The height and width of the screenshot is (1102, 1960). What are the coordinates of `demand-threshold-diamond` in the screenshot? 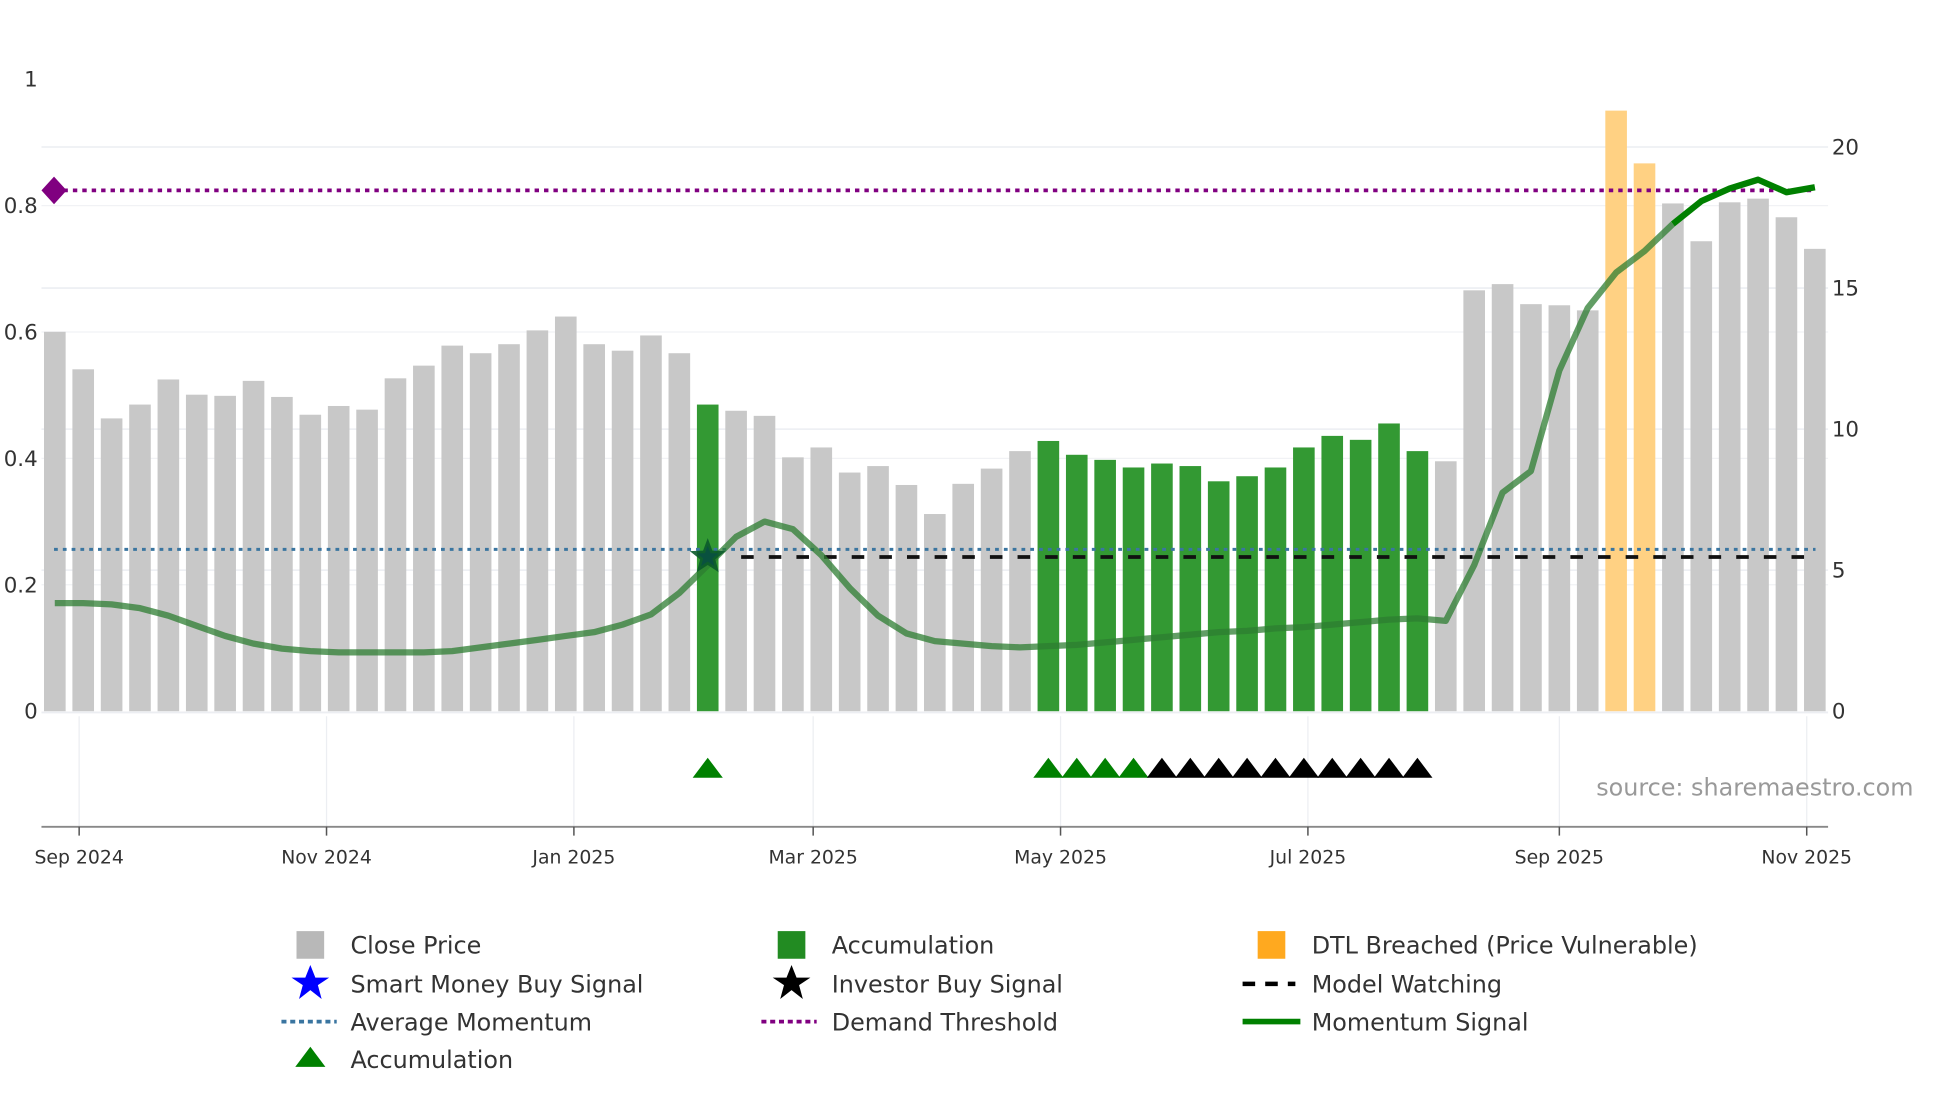 It's located at (54, 190).